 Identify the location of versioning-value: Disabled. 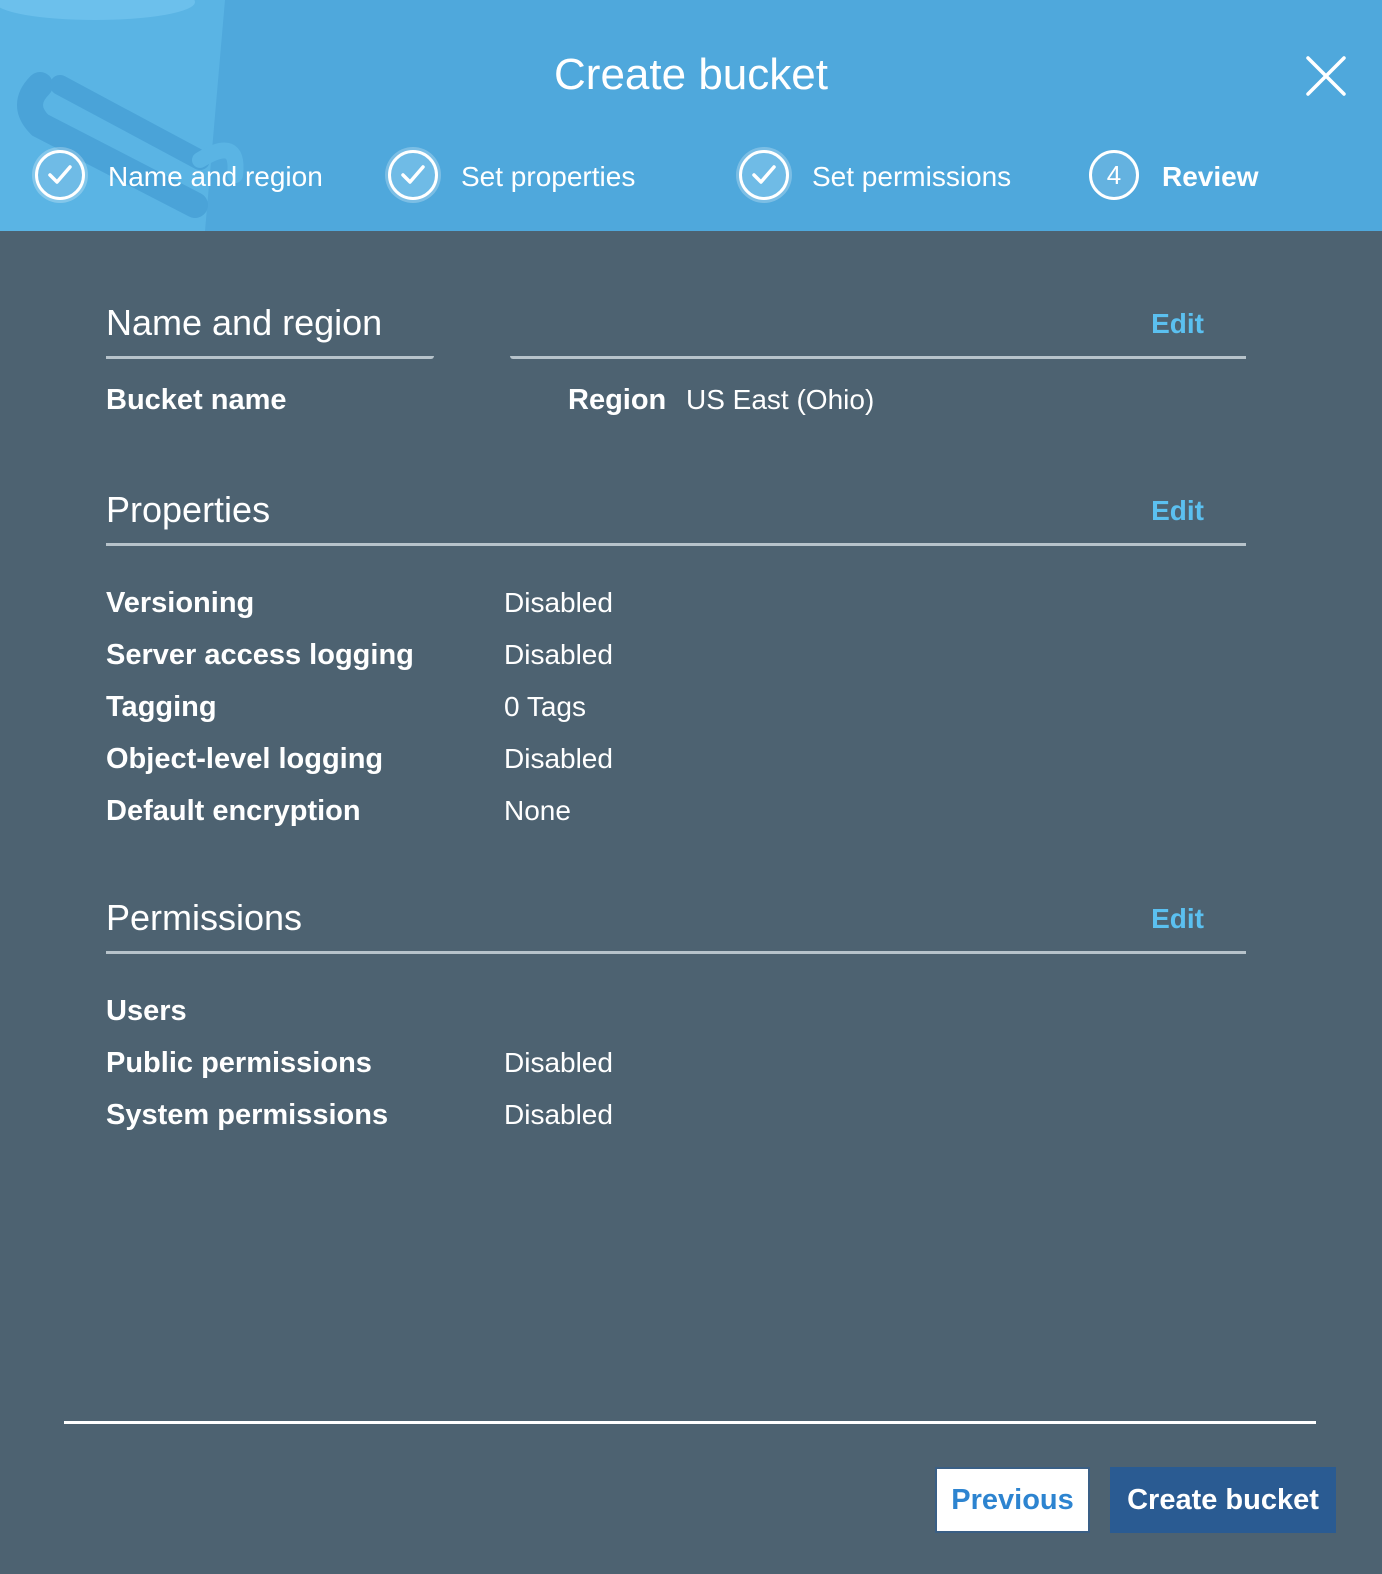
(558, 602).